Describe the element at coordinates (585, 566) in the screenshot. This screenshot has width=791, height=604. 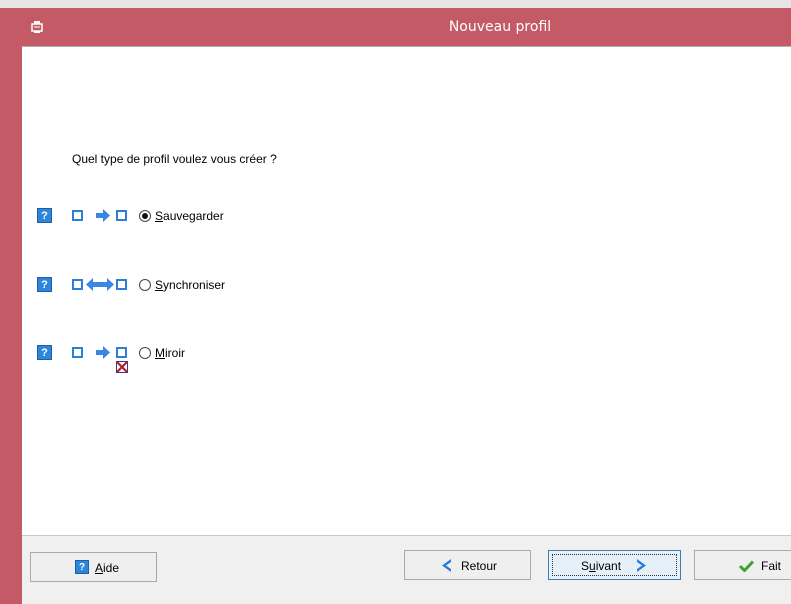
I see `label-text: S` at that location.